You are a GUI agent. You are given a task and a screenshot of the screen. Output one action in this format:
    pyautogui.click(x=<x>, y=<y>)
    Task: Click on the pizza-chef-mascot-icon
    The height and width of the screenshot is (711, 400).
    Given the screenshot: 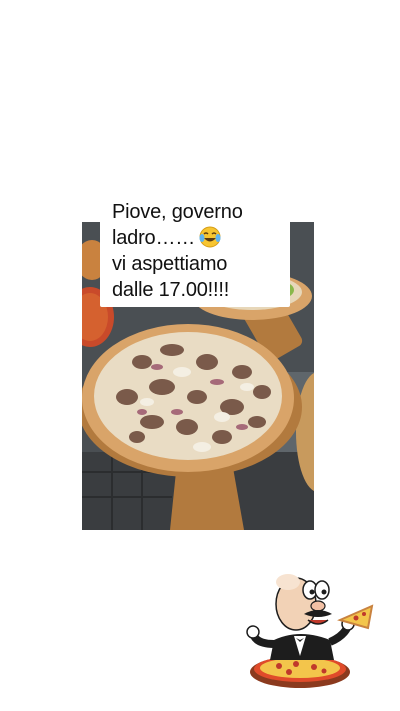 What is the action you would take?
    pyautogui.click(x=309, y=628)
    